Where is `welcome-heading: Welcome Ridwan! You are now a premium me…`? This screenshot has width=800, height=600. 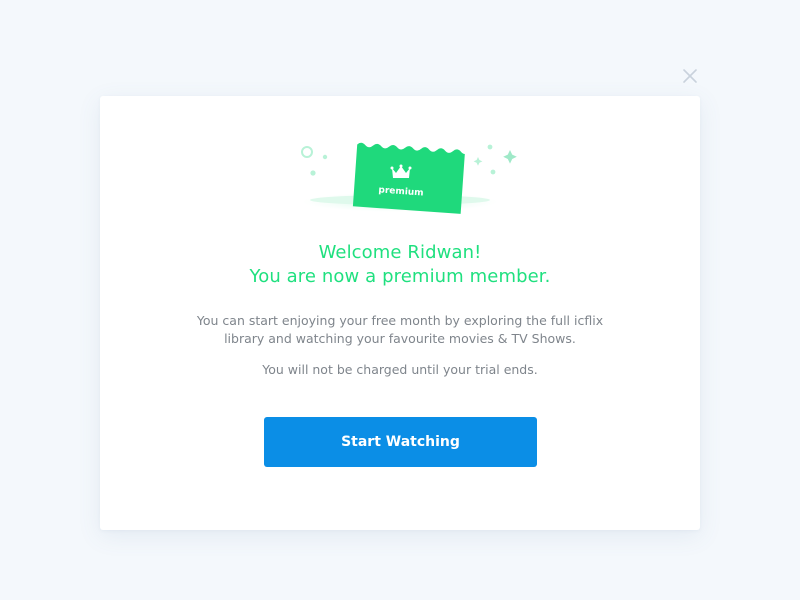 welcome-heading: Welcome Ridwan! You are now a premium me… is located at coordinates (400, 265).